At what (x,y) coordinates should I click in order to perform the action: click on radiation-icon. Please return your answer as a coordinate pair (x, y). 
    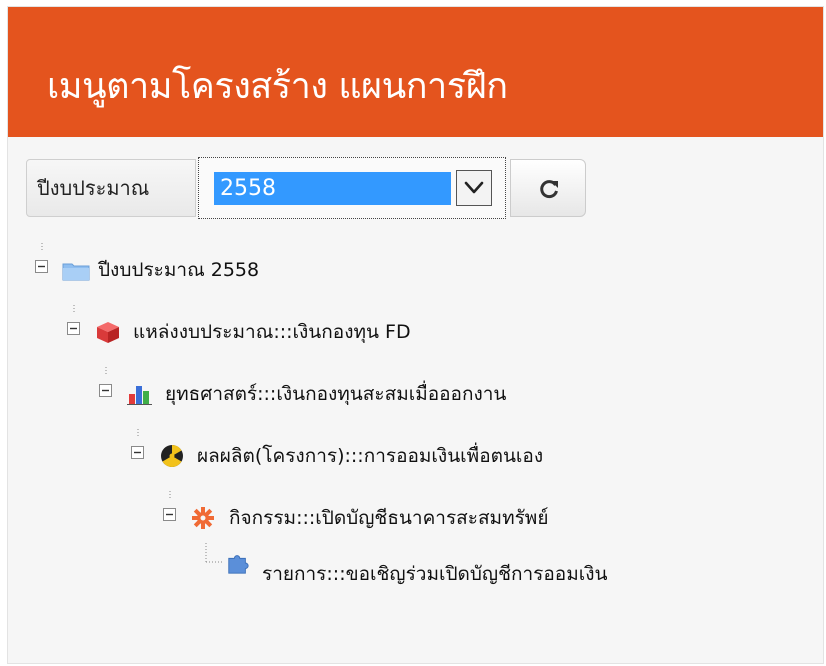
    Looking at the image, I should click on (172, 456).